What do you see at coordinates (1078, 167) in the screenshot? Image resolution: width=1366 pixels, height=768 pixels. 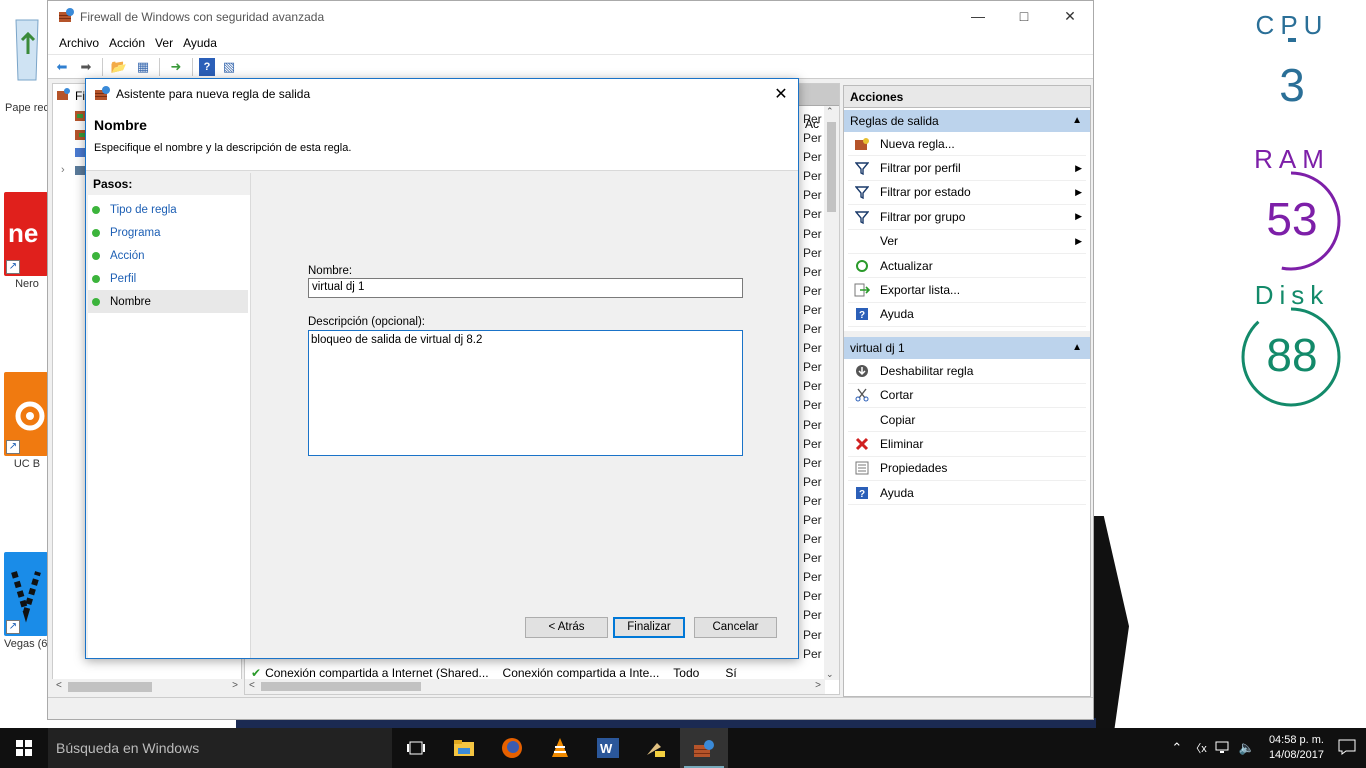 I see `submenu-arrow-icon: ▶` at bounding box center [1078, 167].